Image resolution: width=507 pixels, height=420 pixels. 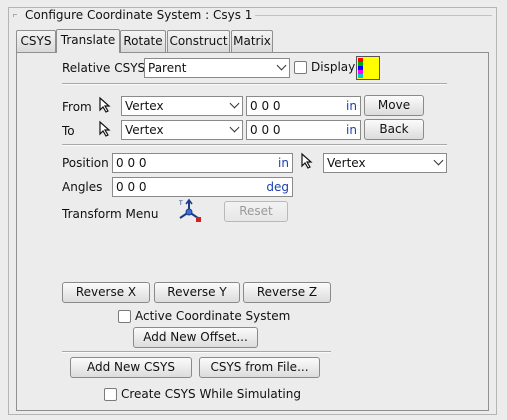 I want to click on tab-rotate: Rotate, so click(x=143, y=41).